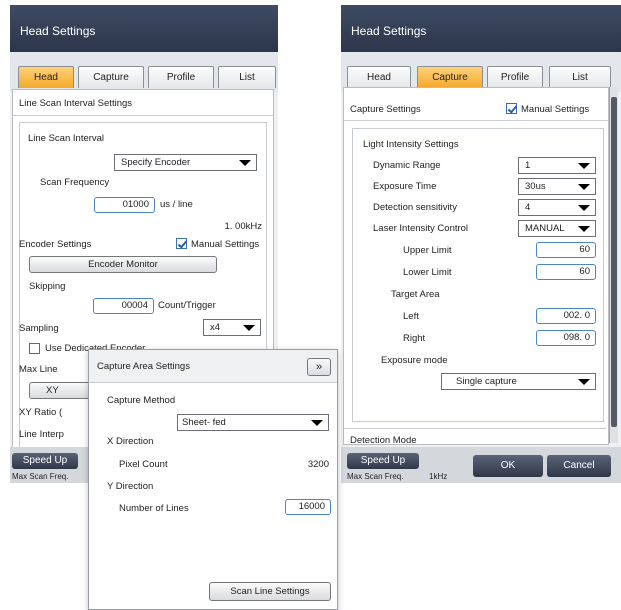 Image resolution: width=621 pixels, height=610 pixels. I want to click on dynamic-range-label: Dynamic Range, so click(407, 165).